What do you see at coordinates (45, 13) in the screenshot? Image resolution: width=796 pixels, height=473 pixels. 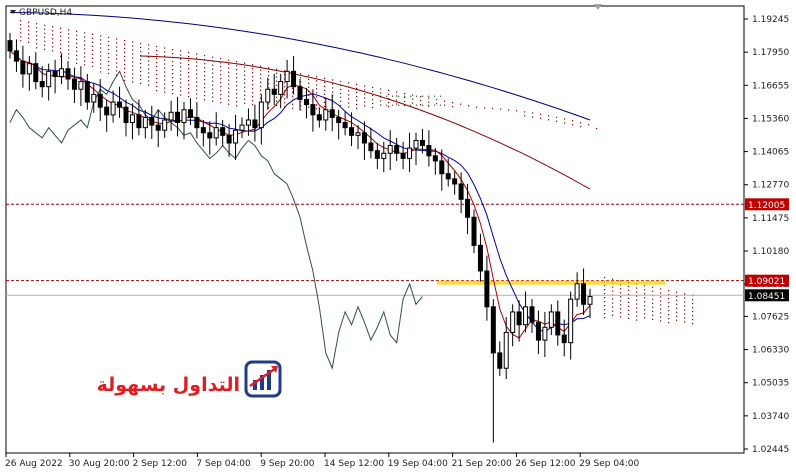 I see `symbol-title: GBPUSD,H4` at bounding box center [45, 13].